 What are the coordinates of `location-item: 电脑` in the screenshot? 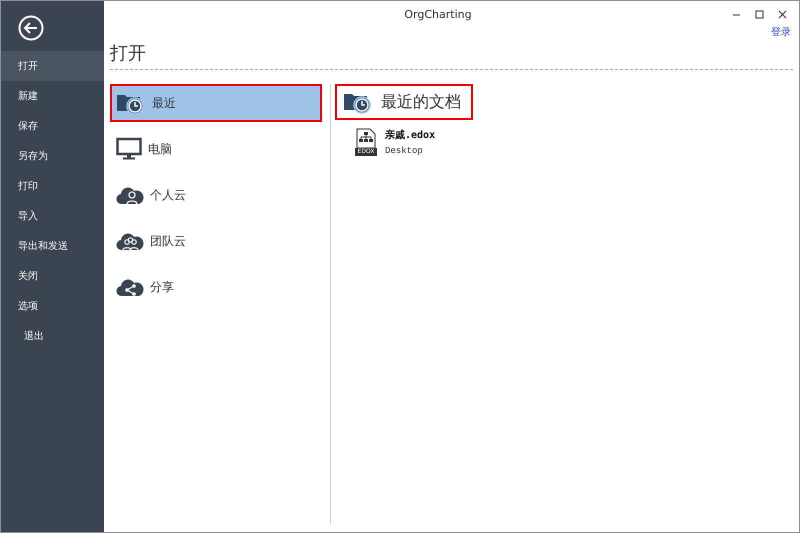 It's located at (216, 149).